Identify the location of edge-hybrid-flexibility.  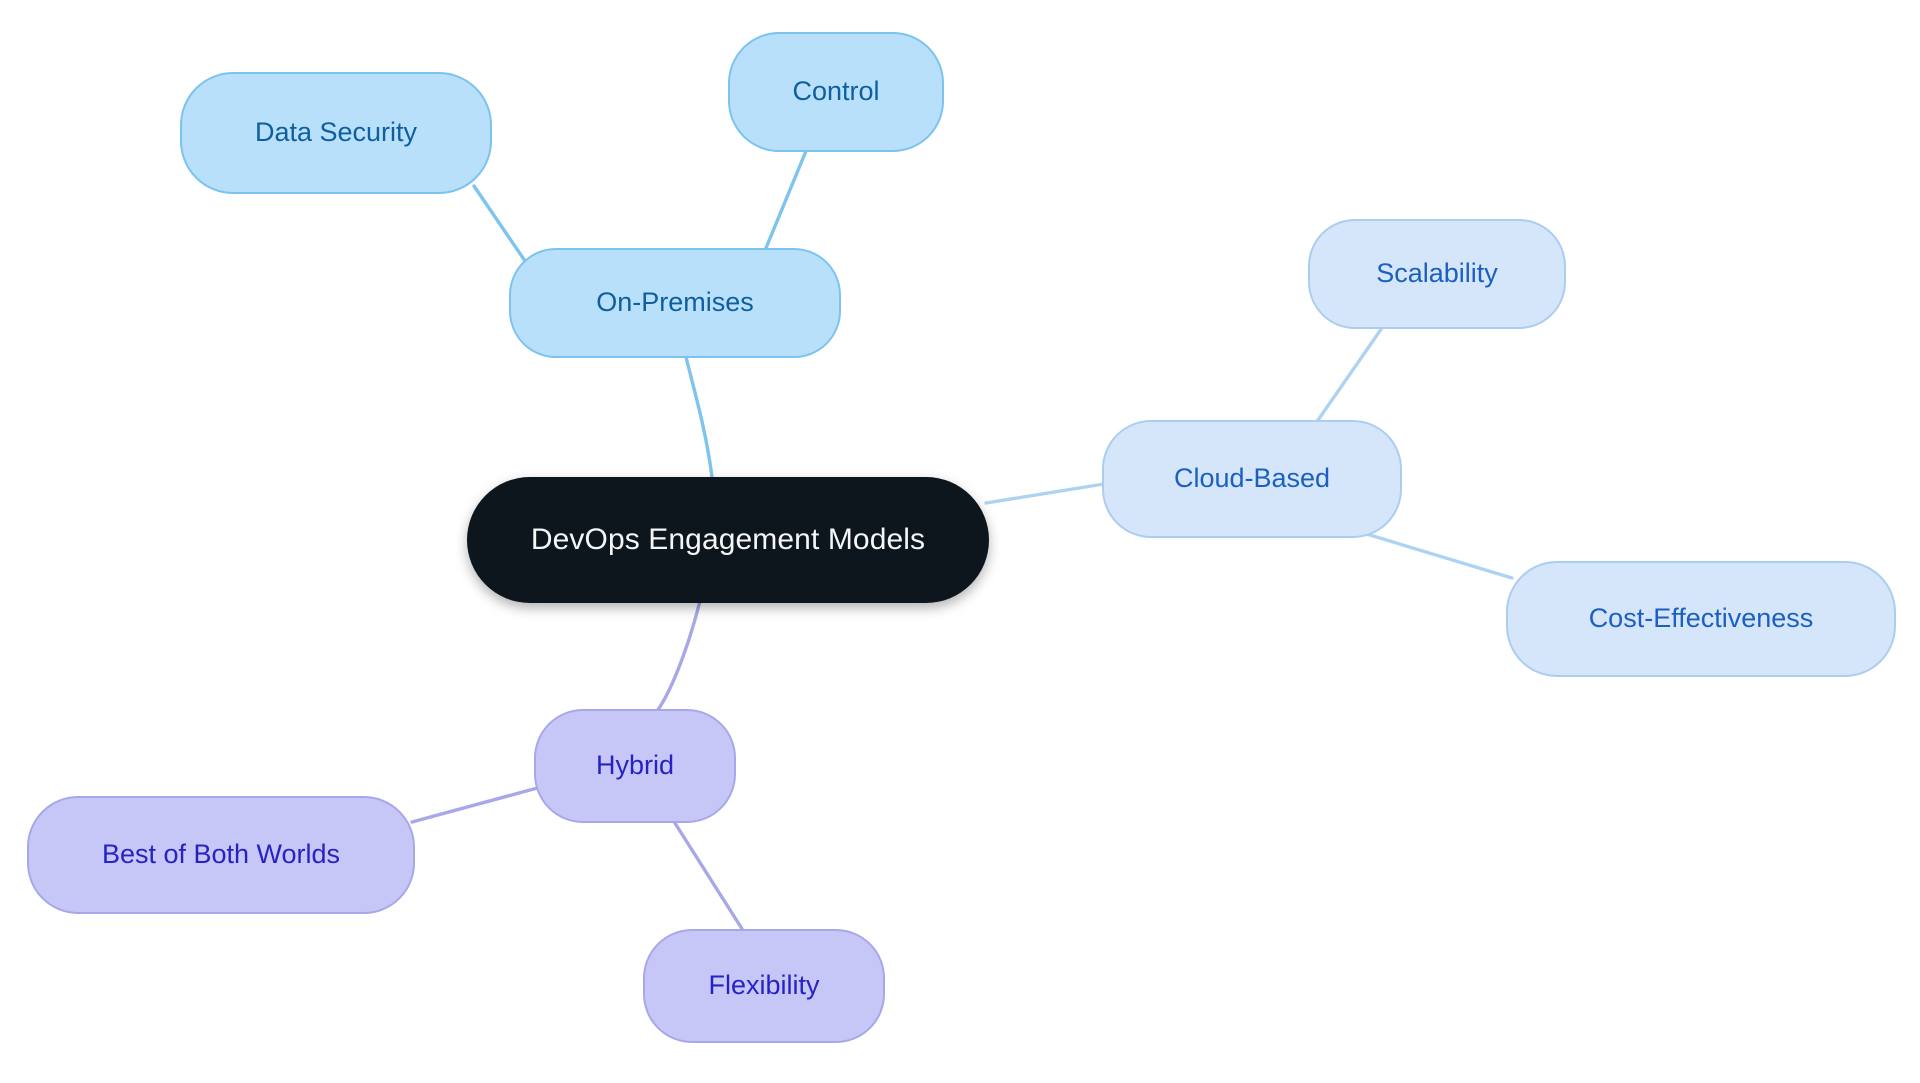
(708, 876).